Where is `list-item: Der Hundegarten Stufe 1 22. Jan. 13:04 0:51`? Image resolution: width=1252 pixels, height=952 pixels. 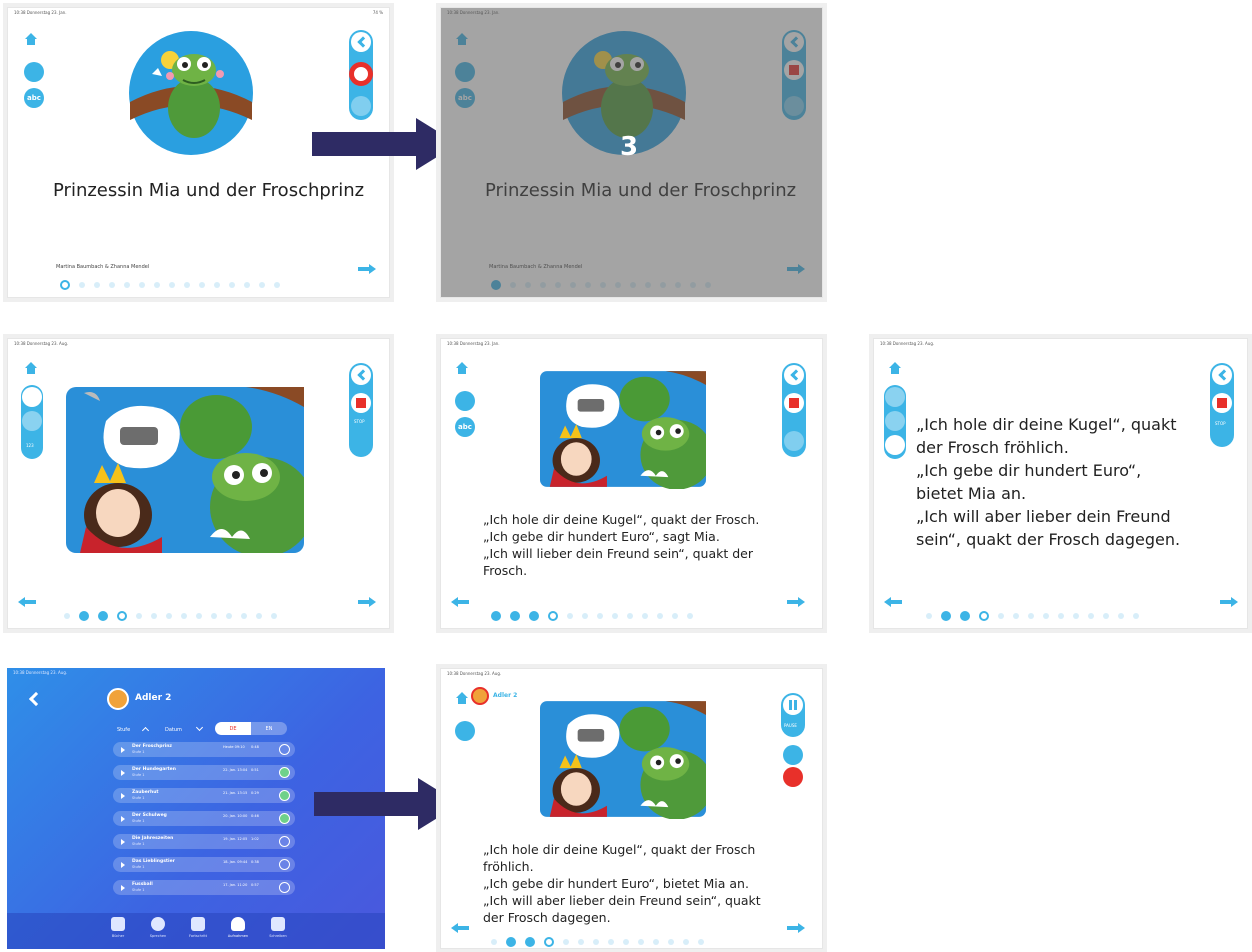
list-item: Der Hundegarten Stufe 1 22. Jan. 13:04 0:51 is located at coordinates (204, 772).